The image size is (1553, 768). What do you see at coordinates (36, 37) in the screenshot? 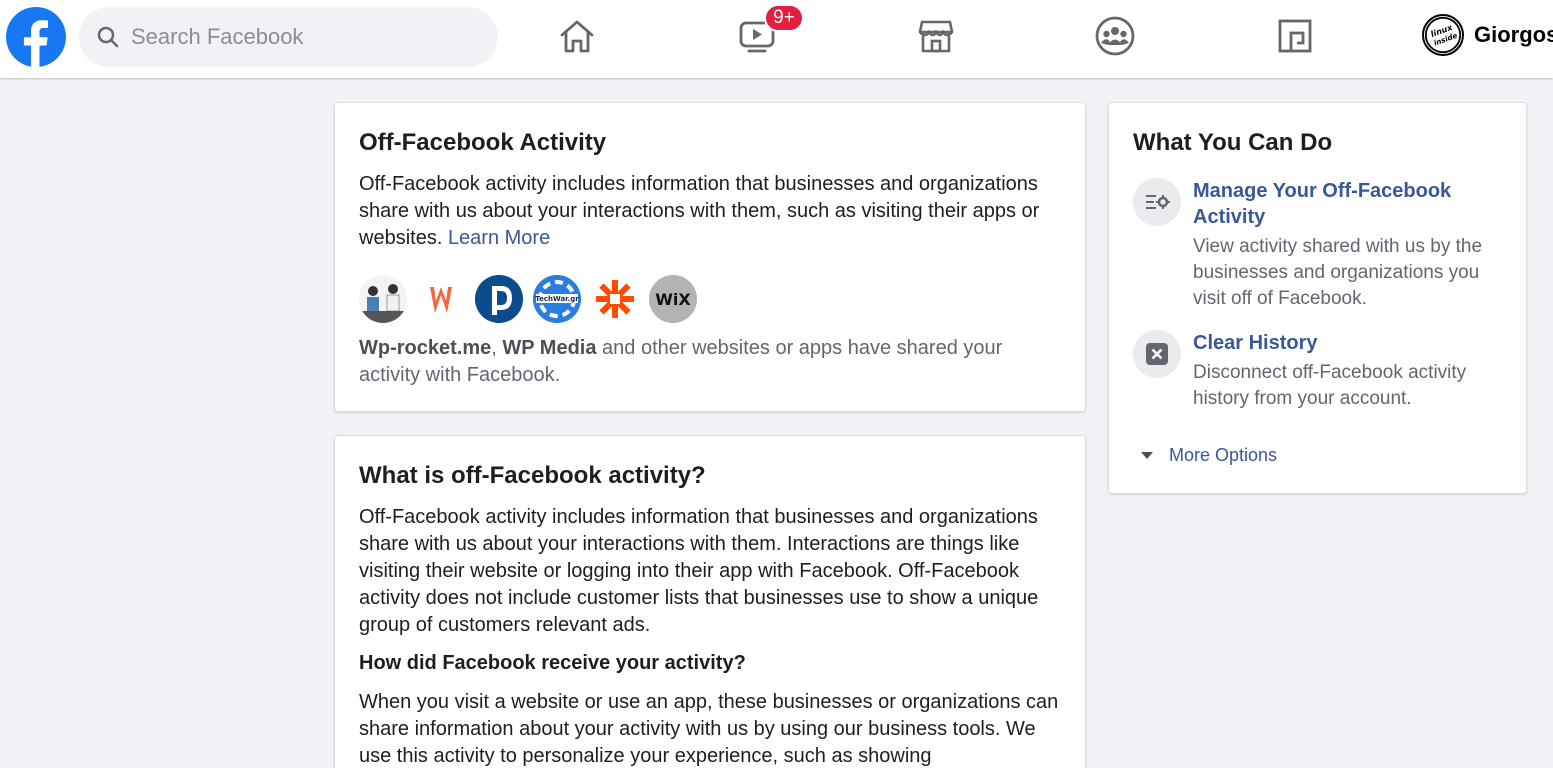
I see `facebook-logo-icon` at bounding box center [36, 37].